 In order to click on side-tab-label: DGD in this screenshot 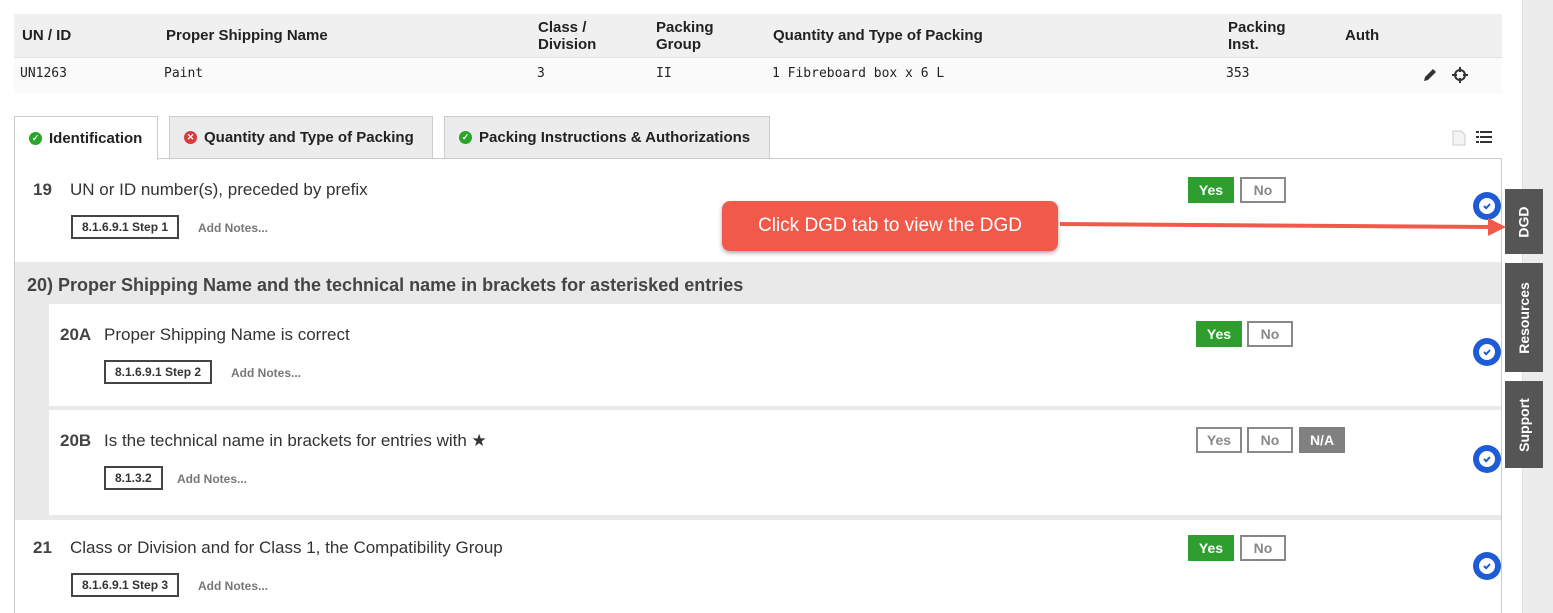, I will do `click(1524, 221)`.